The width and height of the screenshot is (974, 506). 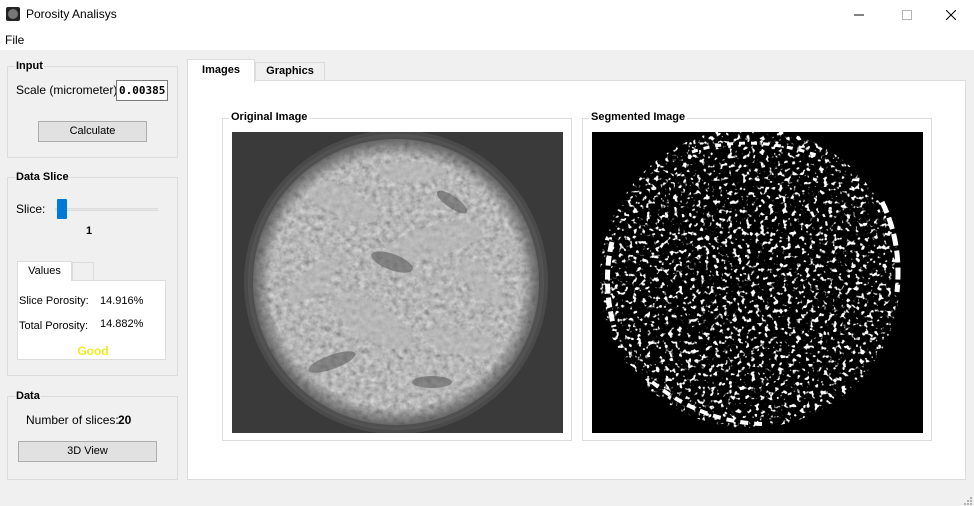 What do you see at coordinates (31, 209) in the screenshot?
I see `slice-label: Slice:` at bounding box center [31, 209].